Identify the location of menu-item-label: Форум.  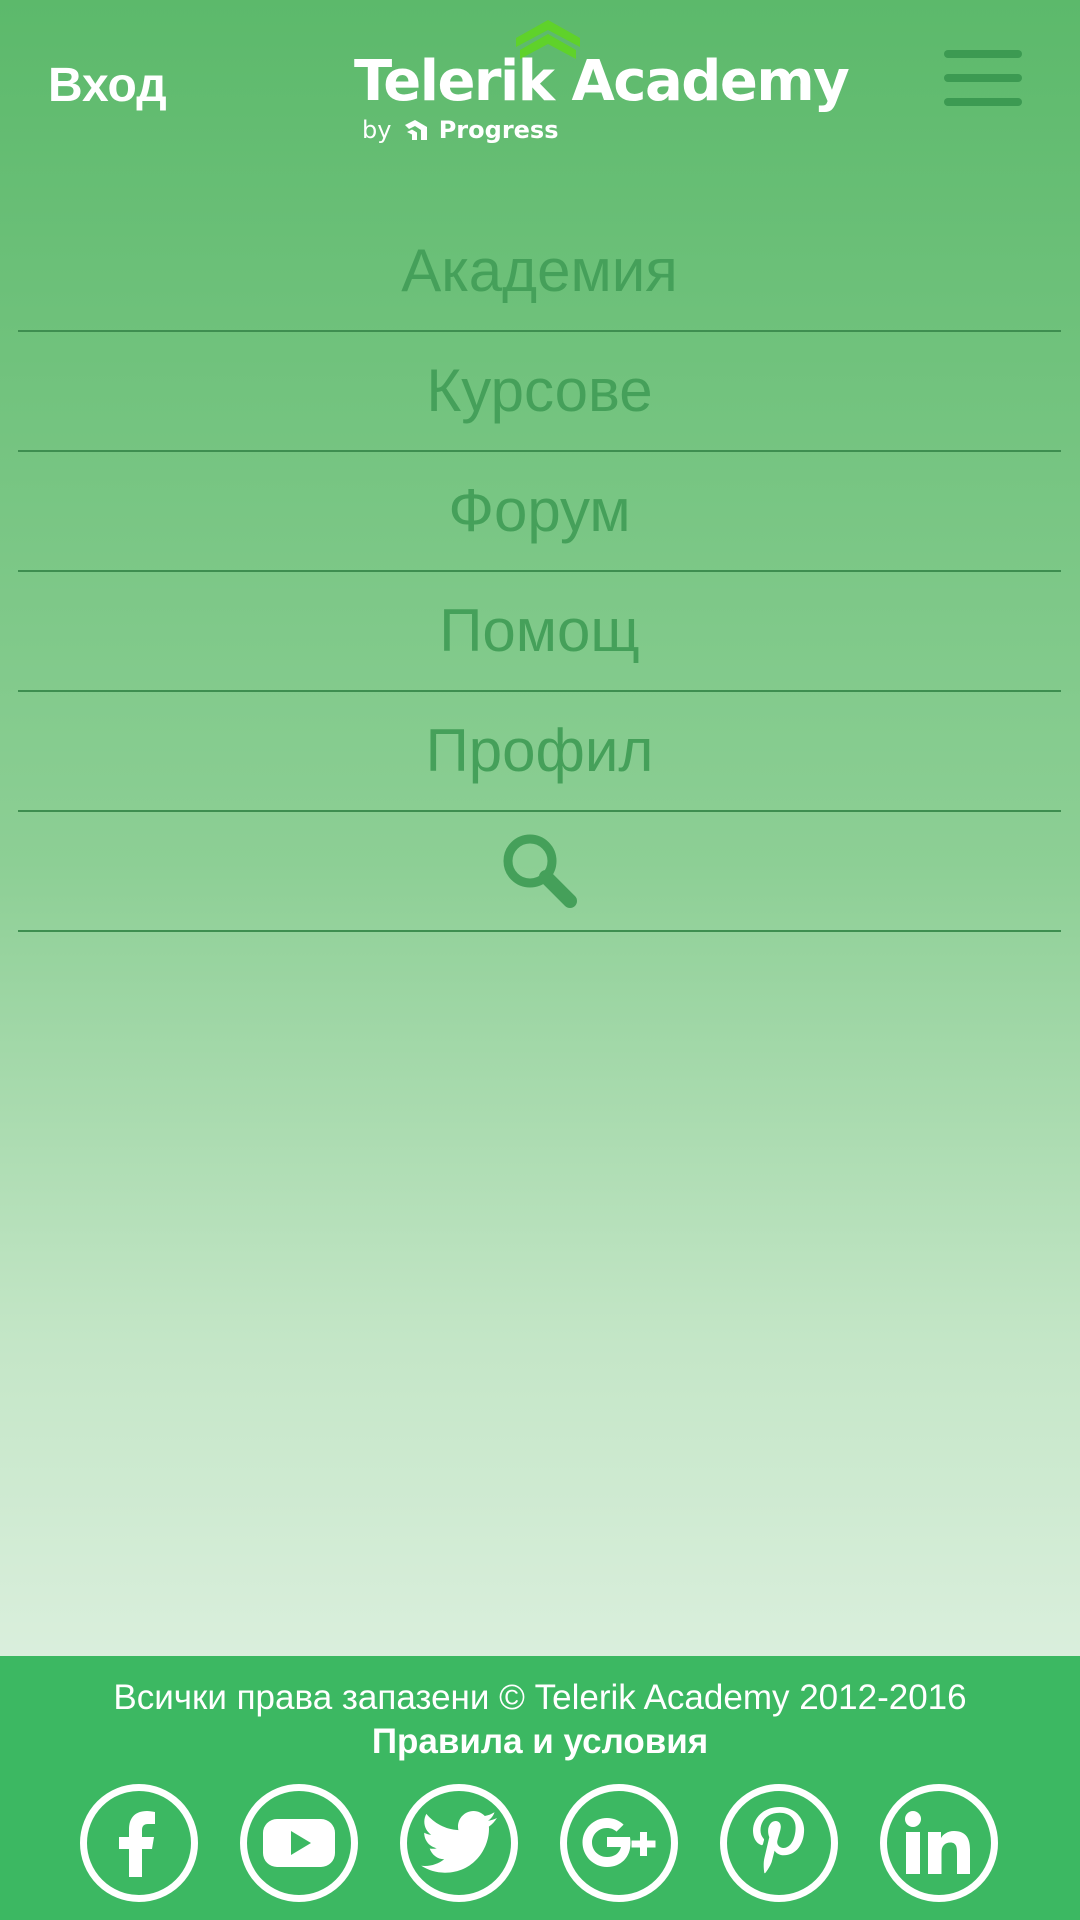
(539, 510).